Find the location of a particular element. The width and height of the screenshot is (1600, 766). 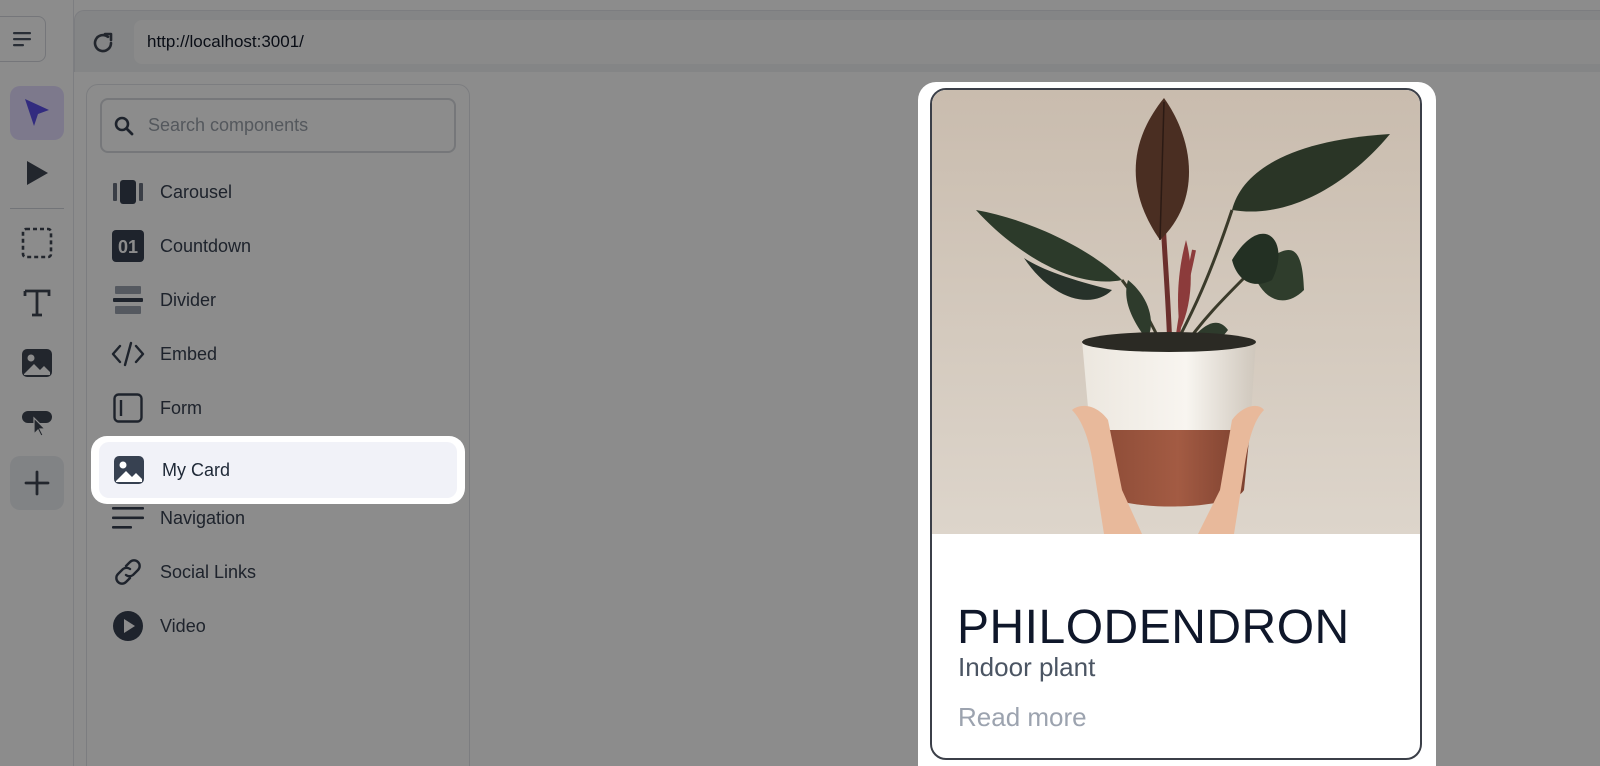

read-more-link: Read more is located at coordinates (1022, 717).